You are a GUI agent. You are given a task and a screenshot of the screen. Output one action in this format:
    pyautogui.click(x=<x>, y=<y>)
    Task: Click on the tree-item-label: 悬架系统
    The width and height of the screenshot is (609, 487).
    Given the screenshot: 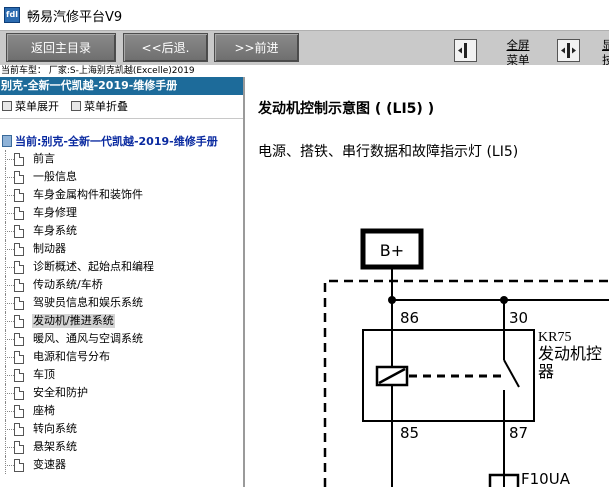 What is the action you would take?
    pyautogui.click(x=55, y=446)
    